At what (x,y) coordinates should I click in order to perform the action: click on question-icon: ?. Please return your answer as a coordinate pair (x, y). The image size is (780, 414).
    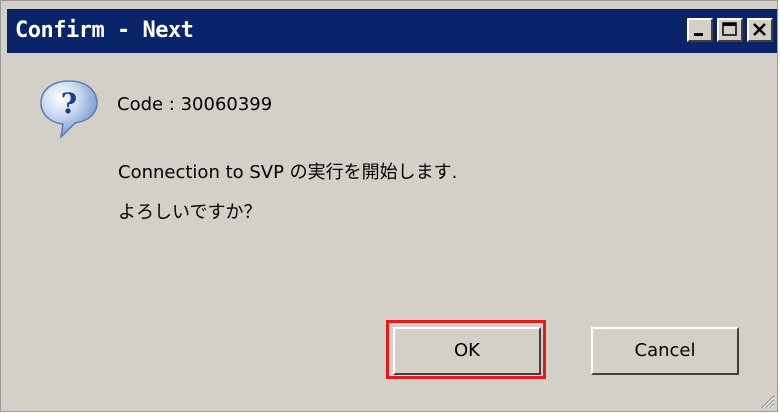
    Looking at the image, I should click on (69, 110).